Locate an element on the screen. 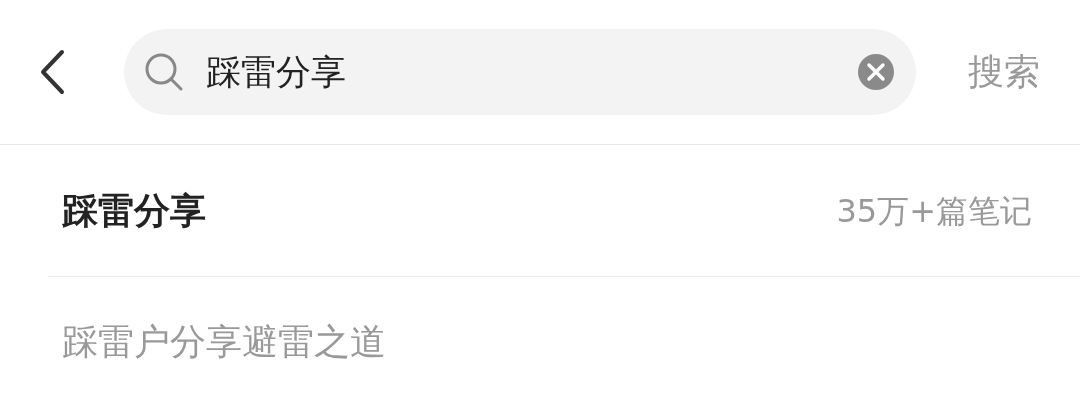 Image resolution: width=1080 pixels, height=402 pixels. clear-icon is located at coordinates (876, 72).